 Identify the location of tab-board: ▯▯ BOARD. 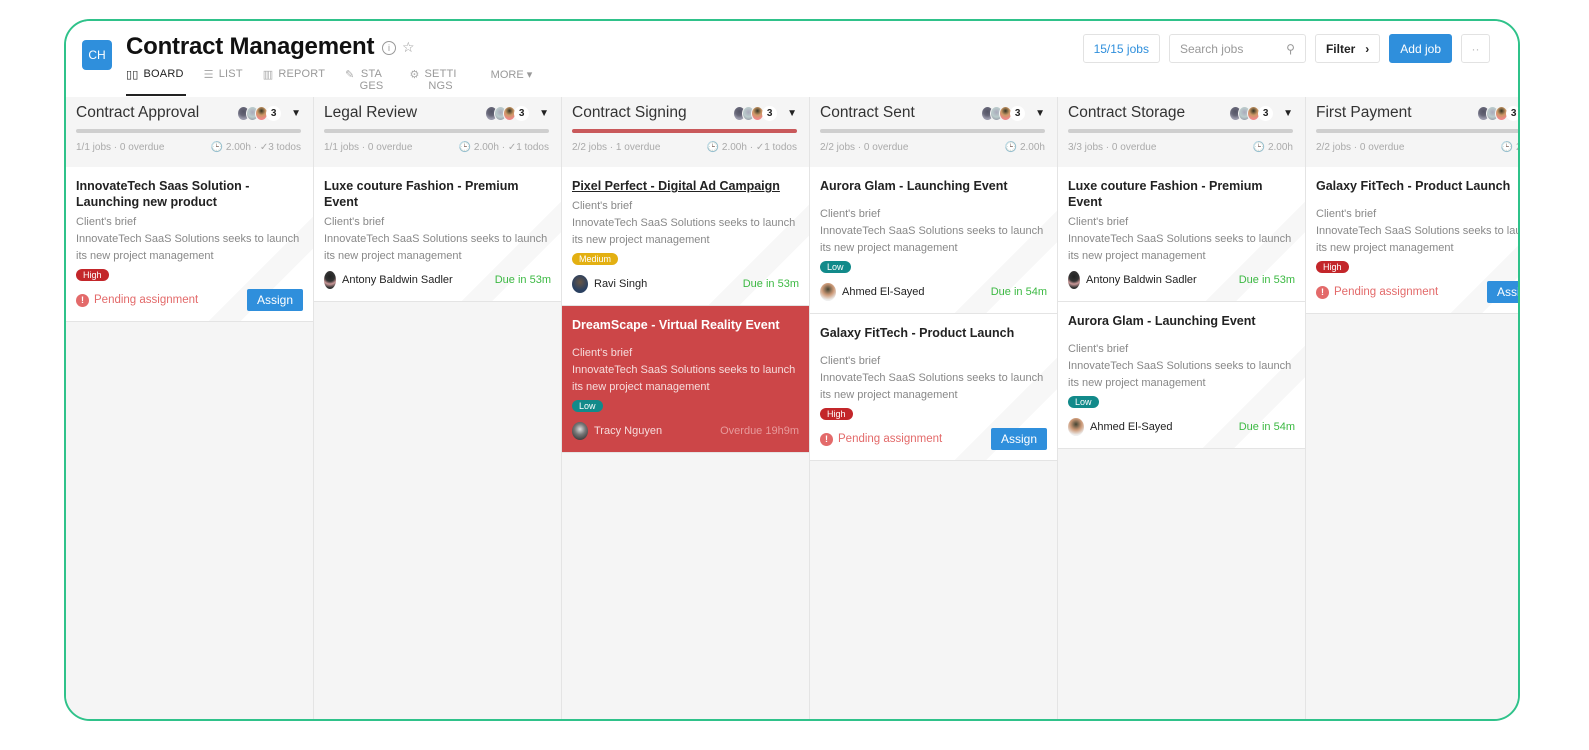
(156, 82).